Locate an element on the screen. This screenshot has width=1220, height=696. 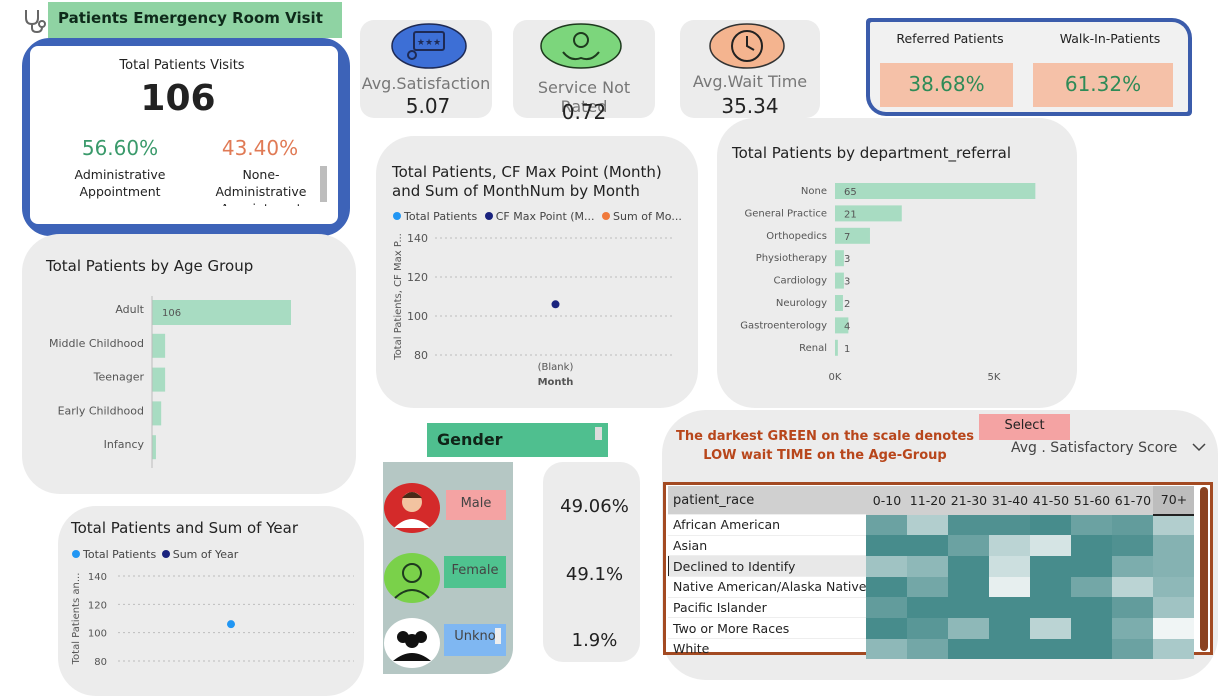
gender-scrollbar is located at coordinates (598, 433).